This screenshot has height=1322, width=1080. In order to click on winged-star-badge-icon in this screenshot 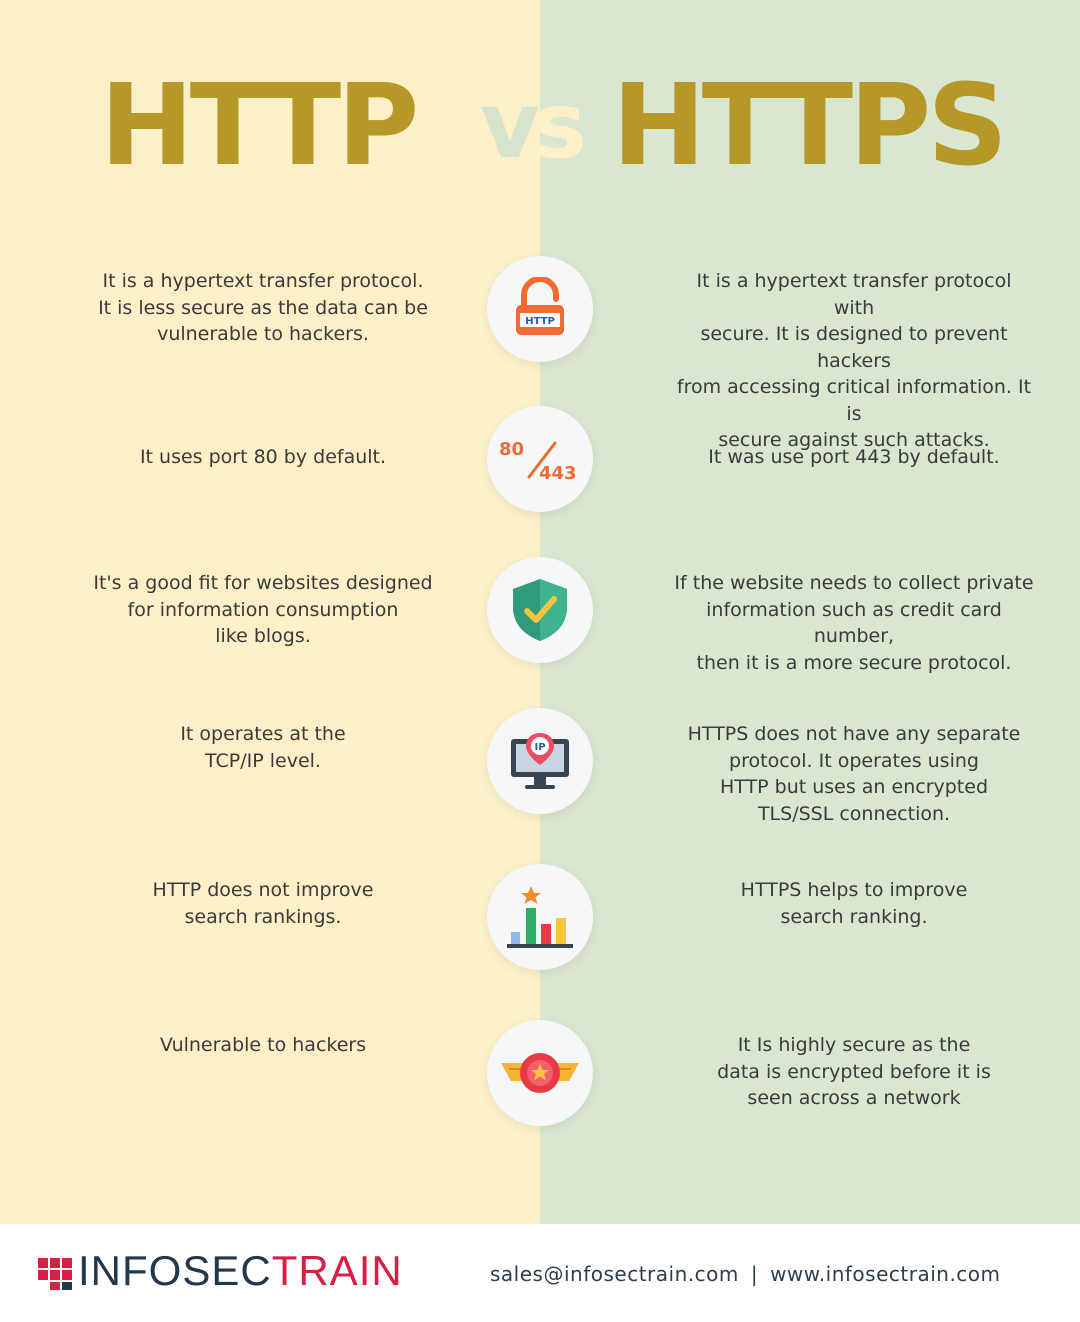, I will do `click(540, 1073)`.